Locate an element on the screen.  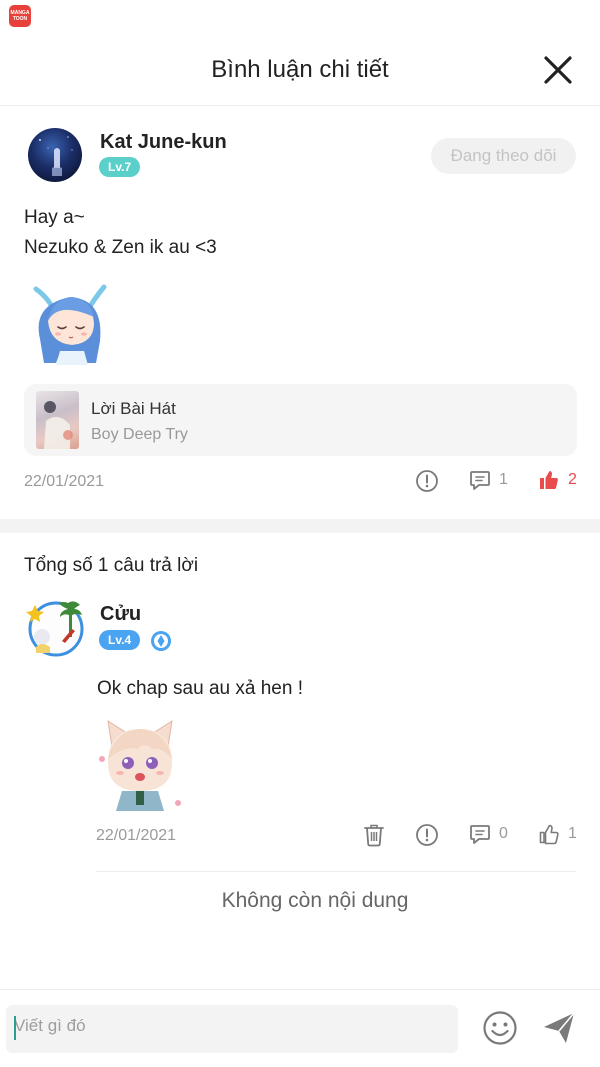
comment-input-placeholder: Viết gì đó is located at coordinates (50, 1025).